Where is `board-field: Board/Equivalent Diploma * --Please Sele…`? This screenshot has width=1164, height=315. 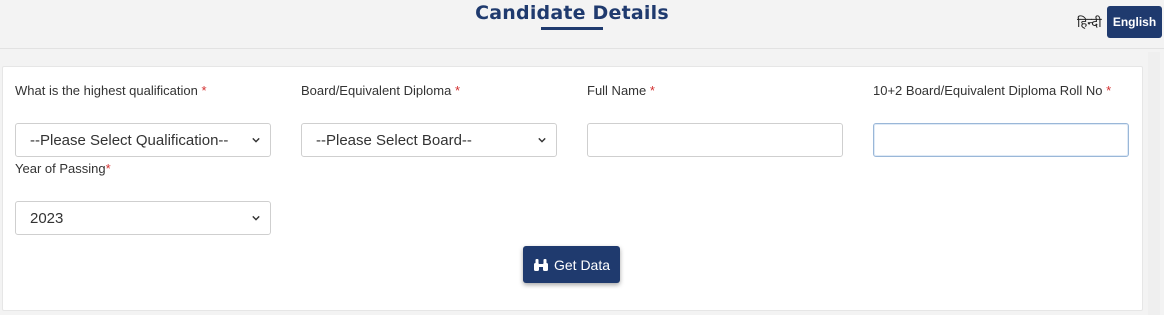 board-field: Board/Equivalent Diploma * --Please Sele… is located at coordinates (429, 120).